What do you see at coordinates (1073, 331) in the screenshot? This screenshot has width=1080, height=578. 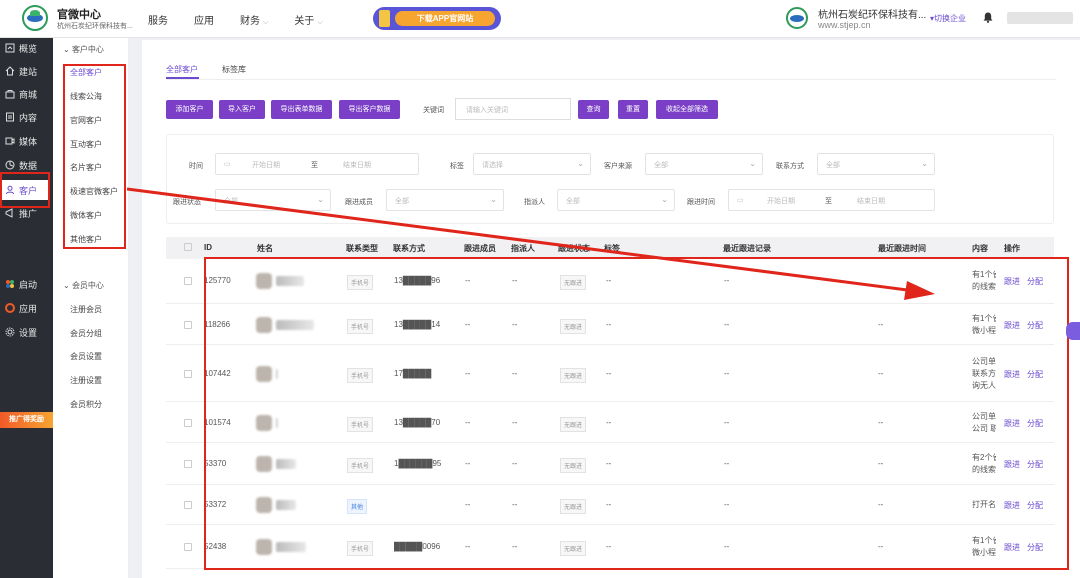 I see `customer-service-icon` at bounding box center [1073, 331].